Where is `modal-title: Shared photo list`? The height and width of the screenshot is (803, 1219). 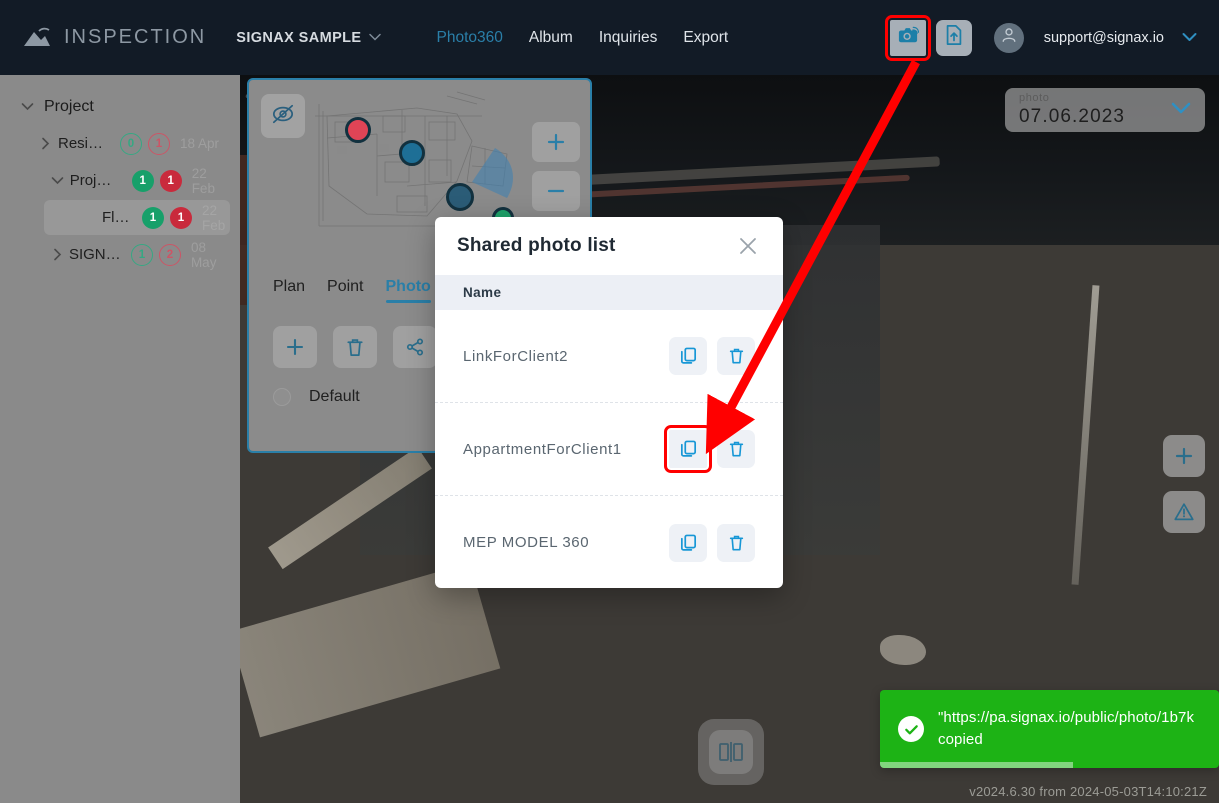 modal-title: Shared photo list is located at coordinates (536, 245).